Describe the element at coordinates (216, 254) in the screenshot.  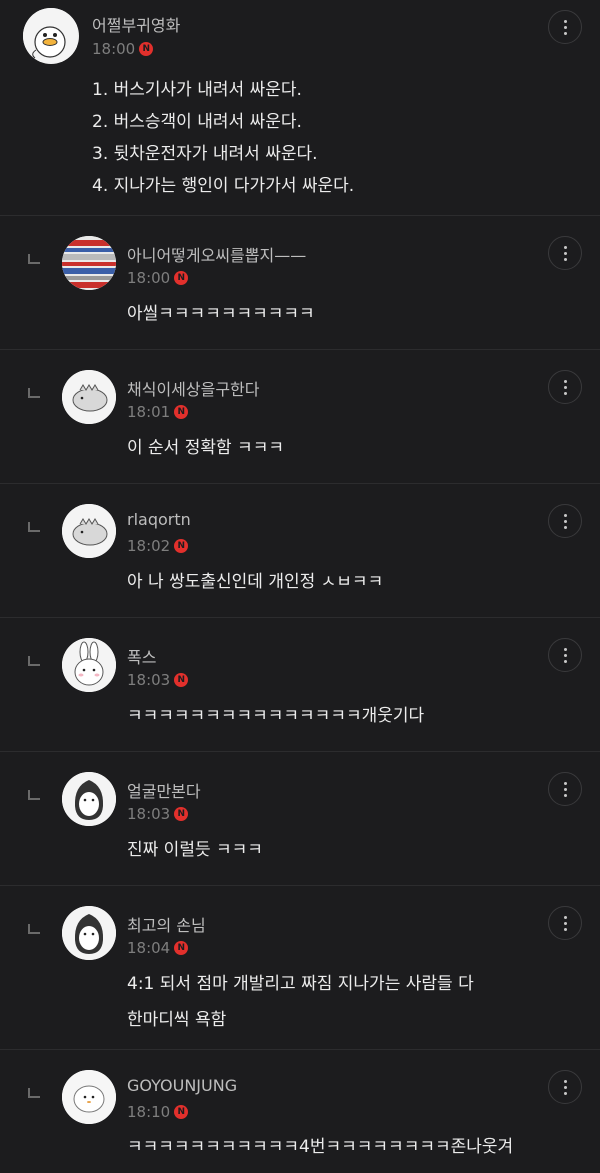
I see `comment-nickname: 아니어떻게오씨를뽑지——` at that location.